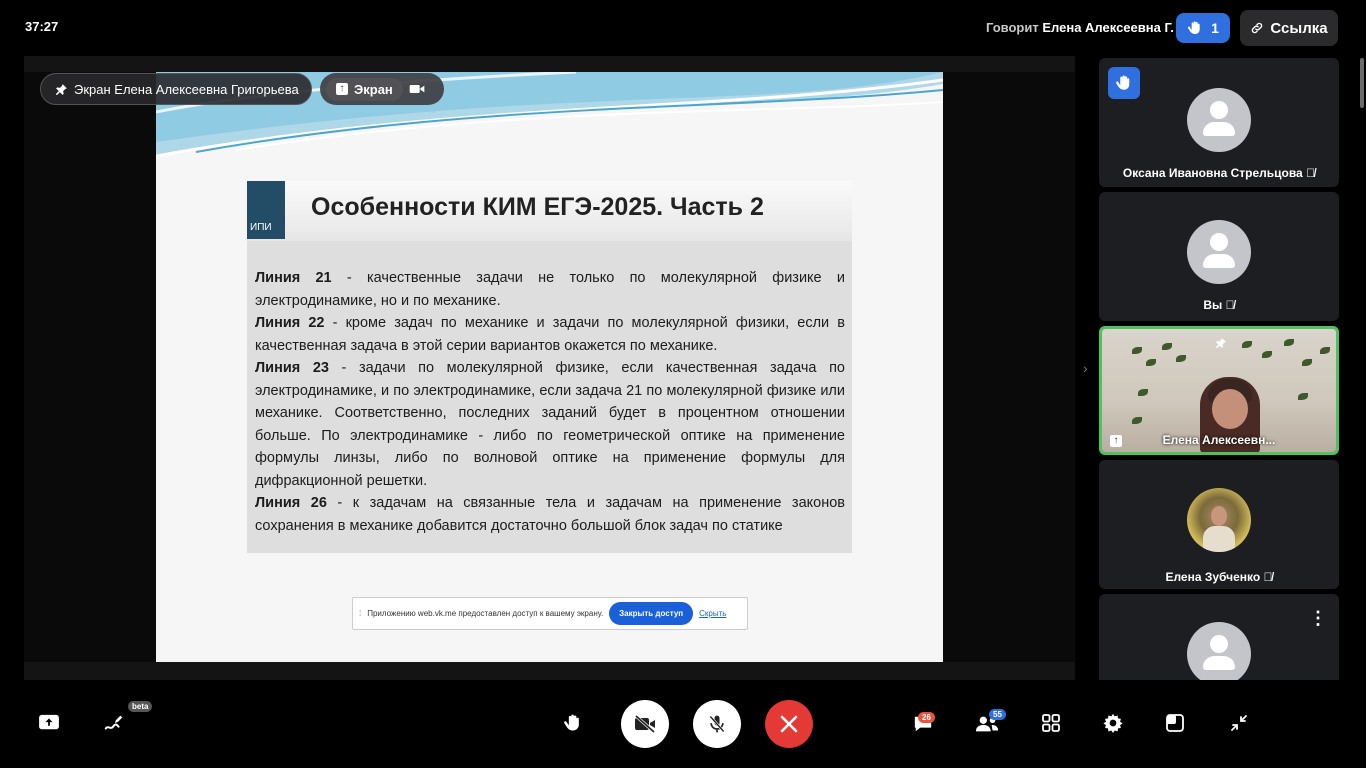 This screenshot has height=768, width=1366. Describe the element at coordinates (360, 613) in the screenshot. I see `grip-icon: ⁞` at that location.